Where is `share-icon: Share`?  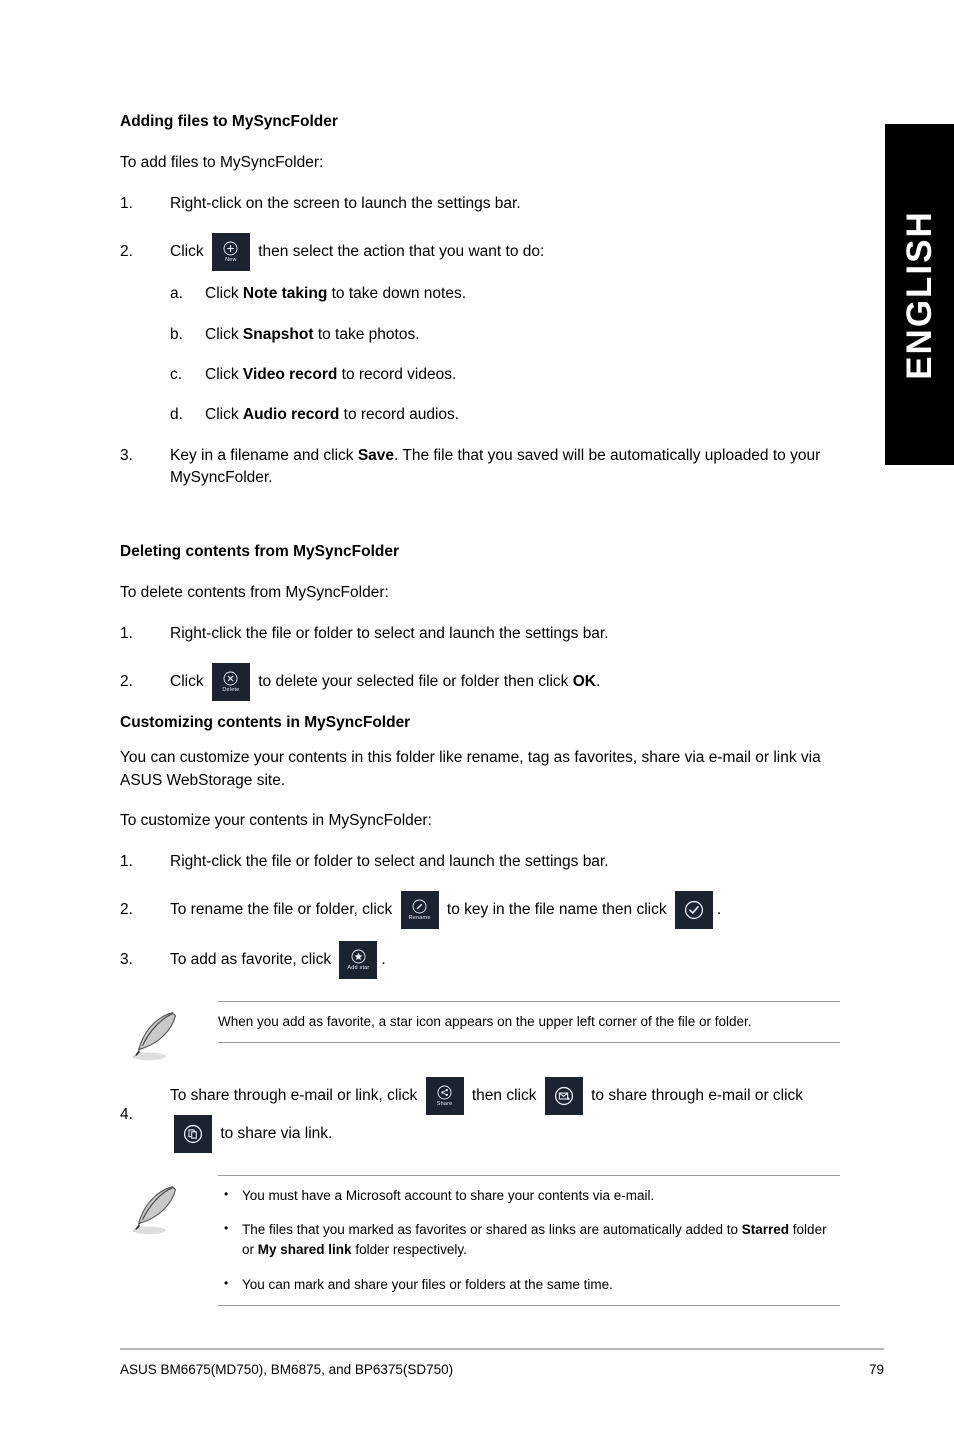 share-icon: Share is located at coordinates (444, 1095).